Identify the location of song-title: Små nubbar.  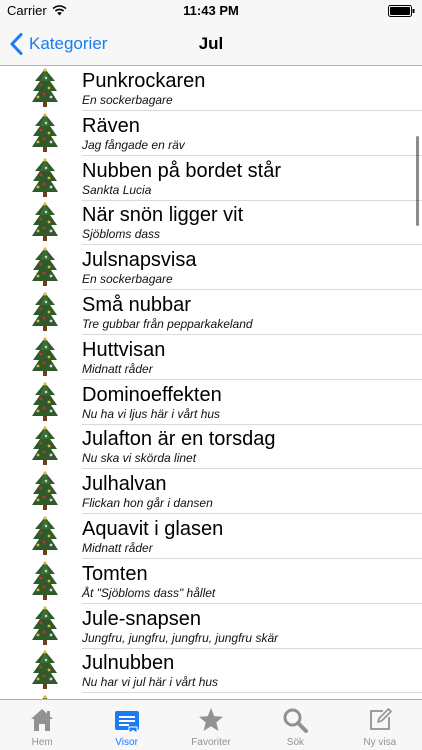
(136, 305).